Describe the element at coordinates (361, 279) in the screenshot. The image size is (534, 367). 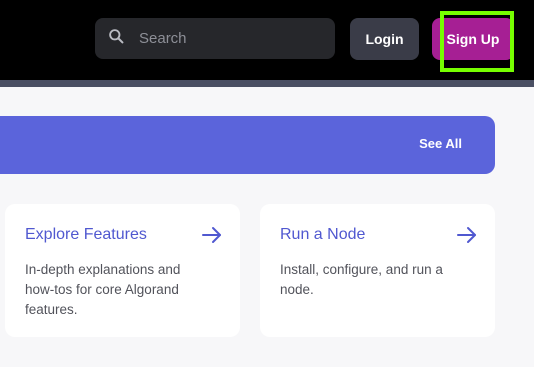
I see `card-description: Install, configure, and run a node.` at that location.